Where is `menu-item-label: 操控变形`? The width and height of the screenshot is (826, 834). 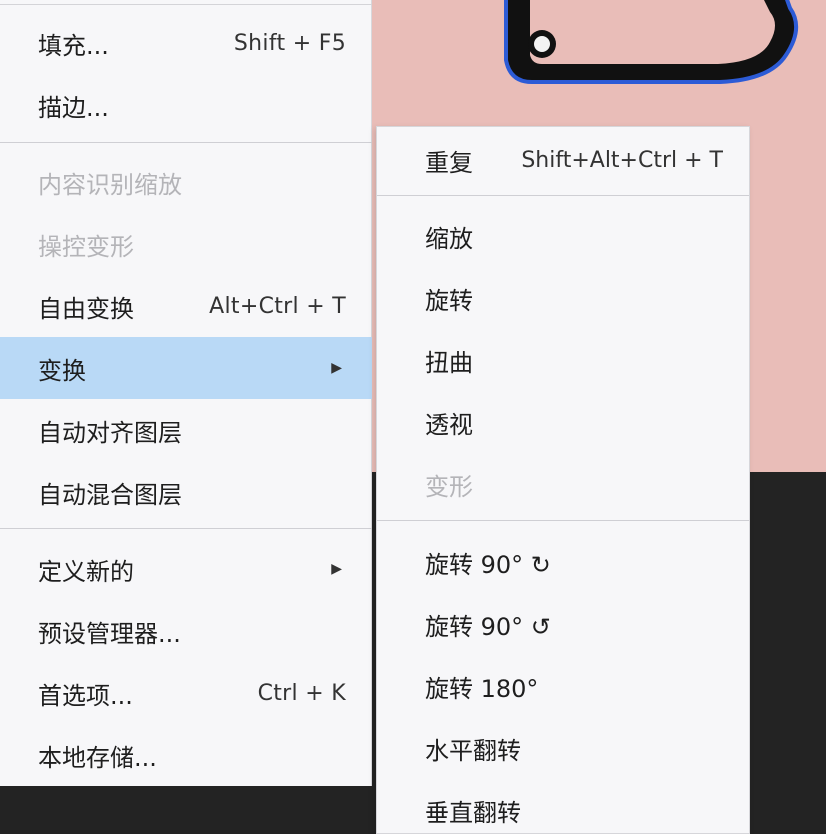 menu-item-label: 操控变形 is located at coordinates (86, 246).